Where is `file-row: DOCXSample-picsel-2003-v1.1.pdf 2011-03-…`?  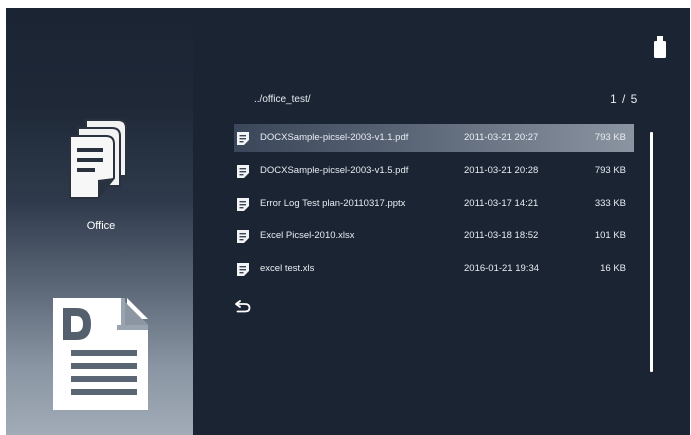 file-row: DOCXSample-picsel-2003-v1.1.pdf 2011-03-… is located at coordinates (434, 138).